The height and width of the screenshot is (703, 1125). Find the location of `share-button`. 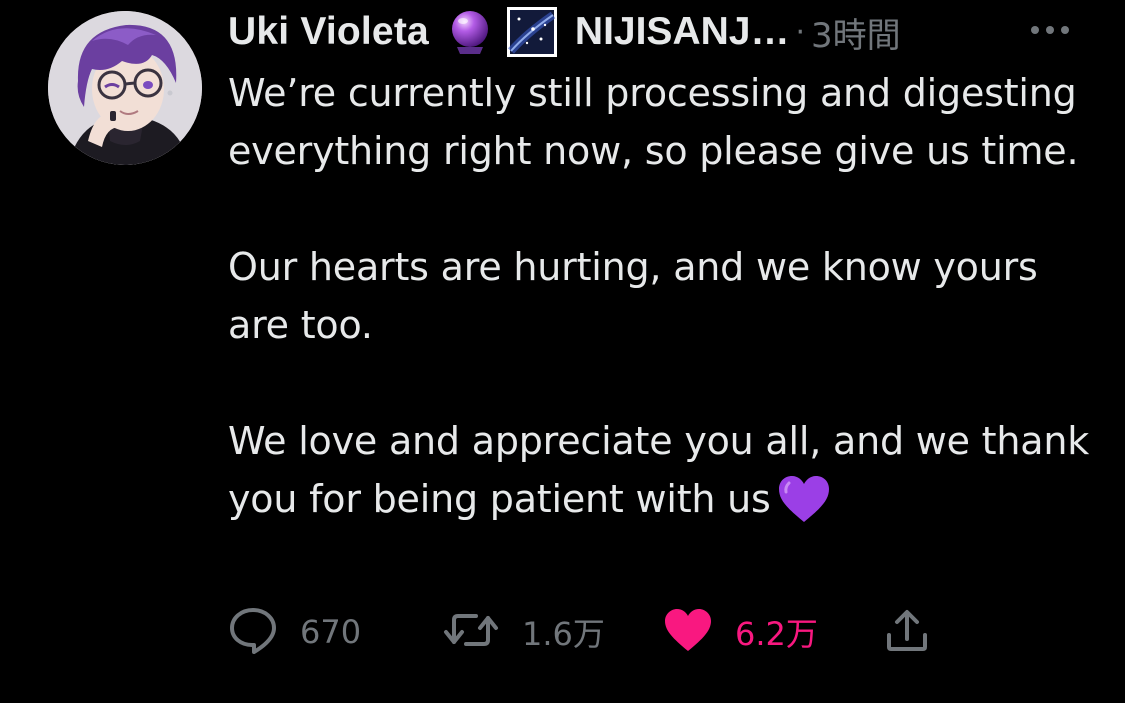

share-button is located at coordinates (907, 632).